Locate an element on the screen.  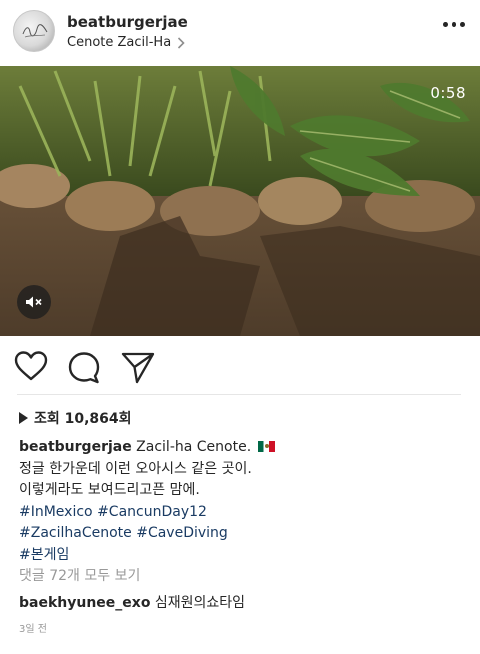
video-timer: 0:58 is located at coordinates (448, 93).